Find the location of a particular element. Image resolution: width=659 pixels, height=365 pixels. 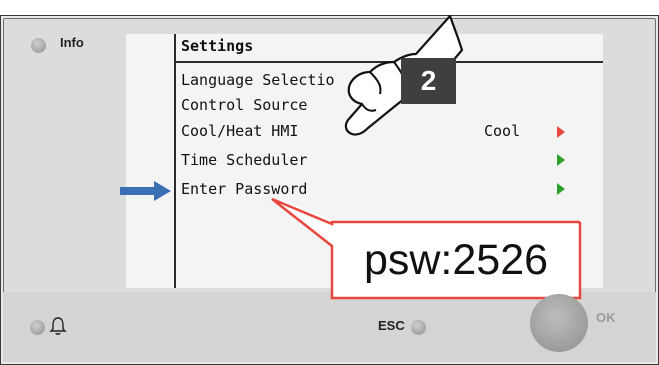

ok-knob is located at coordinates (559, 323).